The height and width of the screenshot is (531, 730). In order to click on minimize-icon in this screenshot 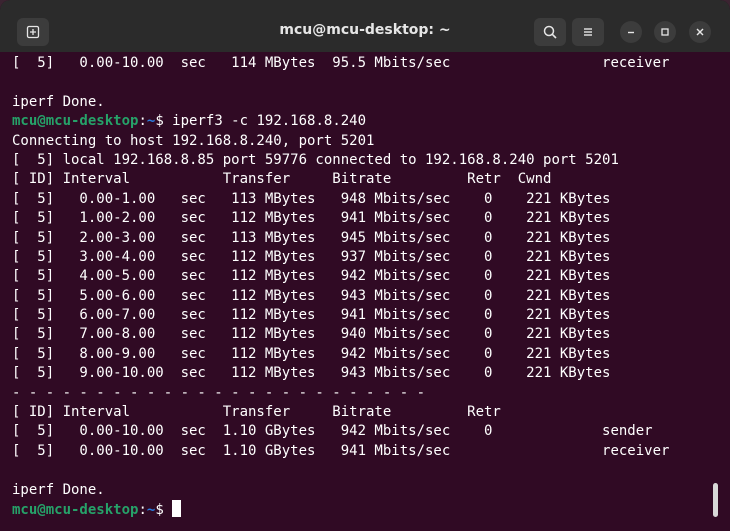, I will do `click(631, 32)`.